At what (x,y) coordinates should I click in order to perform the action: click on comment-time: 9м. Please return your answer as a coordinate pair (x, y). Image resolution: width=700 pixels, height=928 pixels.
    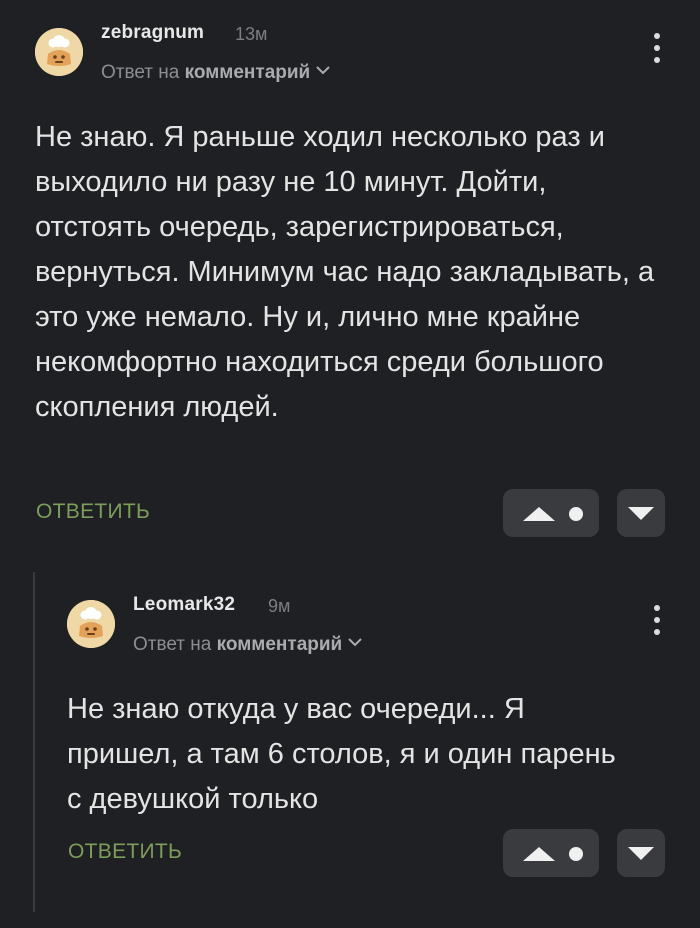
    Looking at the image, I should click on (279, 606).